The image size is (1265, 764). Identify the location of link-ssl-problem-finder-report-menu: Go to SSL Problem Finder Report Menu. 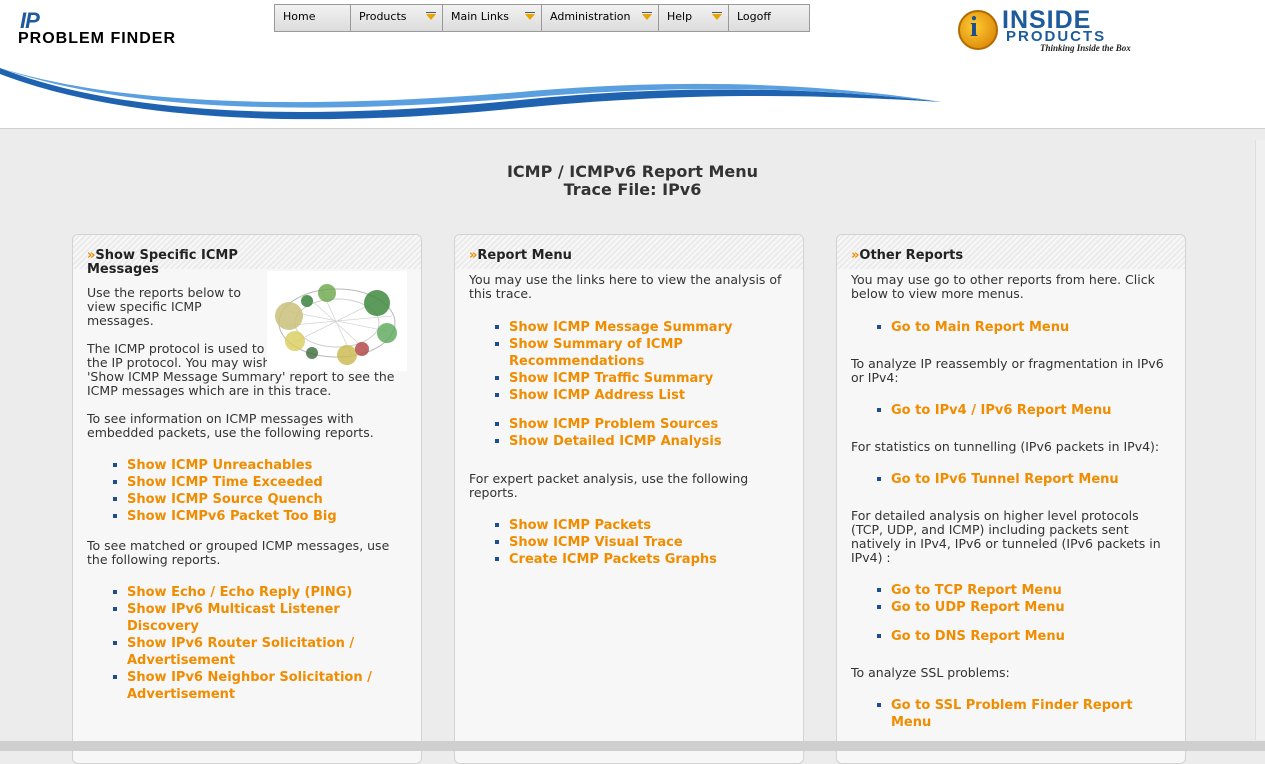
(1012, 714).